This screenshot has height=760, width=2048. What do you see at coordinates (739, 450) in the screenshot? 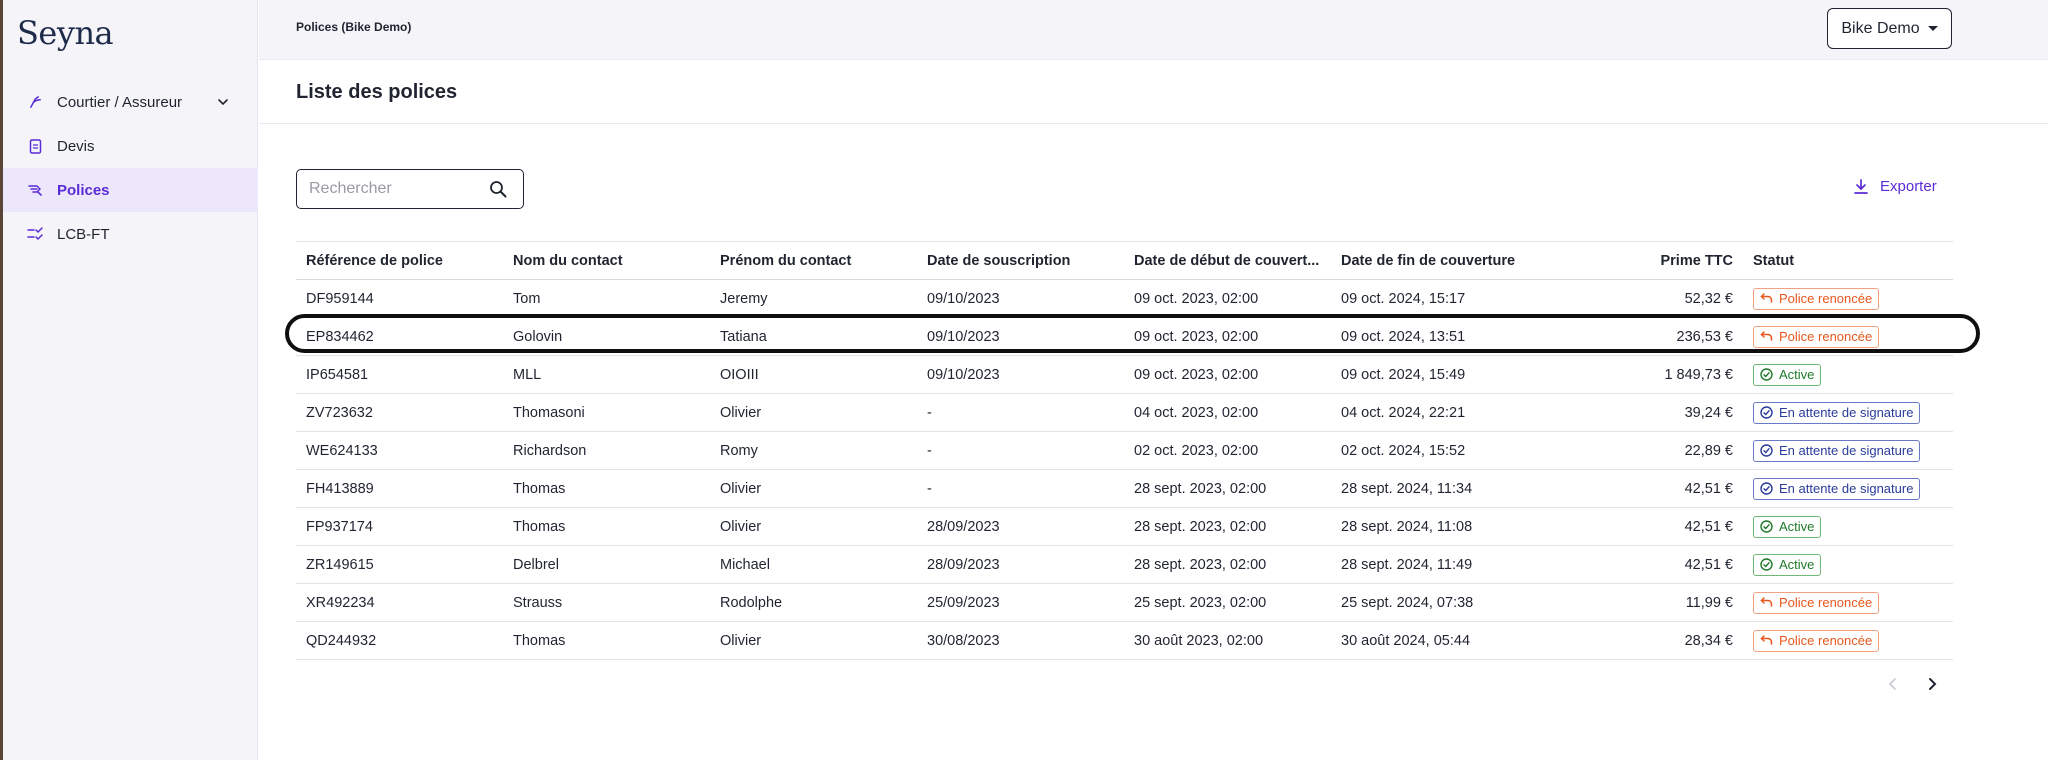
I see `cell-prenom: Romy` at bounding box center [739, 450].